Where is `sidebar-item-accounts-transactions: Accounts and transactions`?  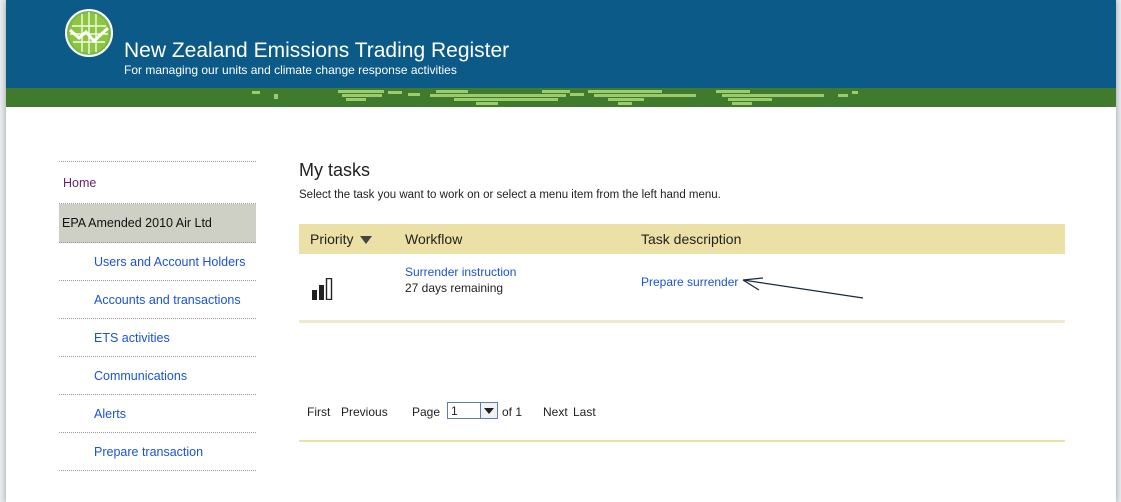
sidebar-item-accounts-transactions: Accounts and transactions is located at coordinates (157, 300).